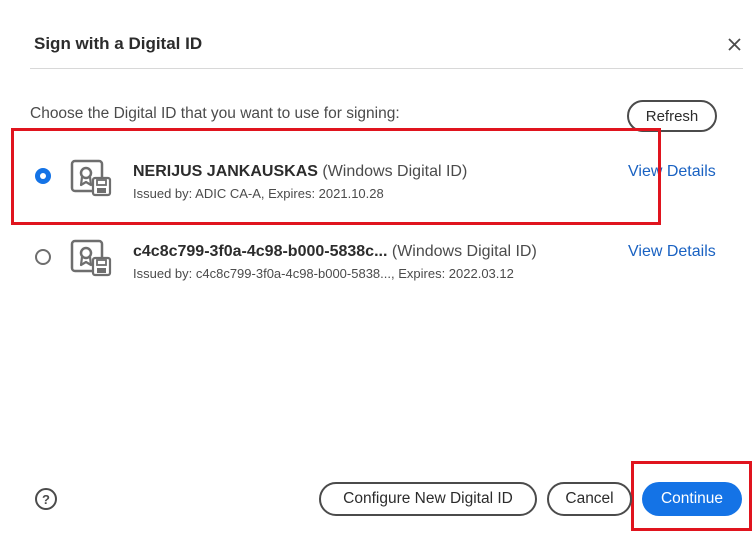 This screenshot has width=753, height=542. I want to click on continue-button: Continue, so click(692, 499).